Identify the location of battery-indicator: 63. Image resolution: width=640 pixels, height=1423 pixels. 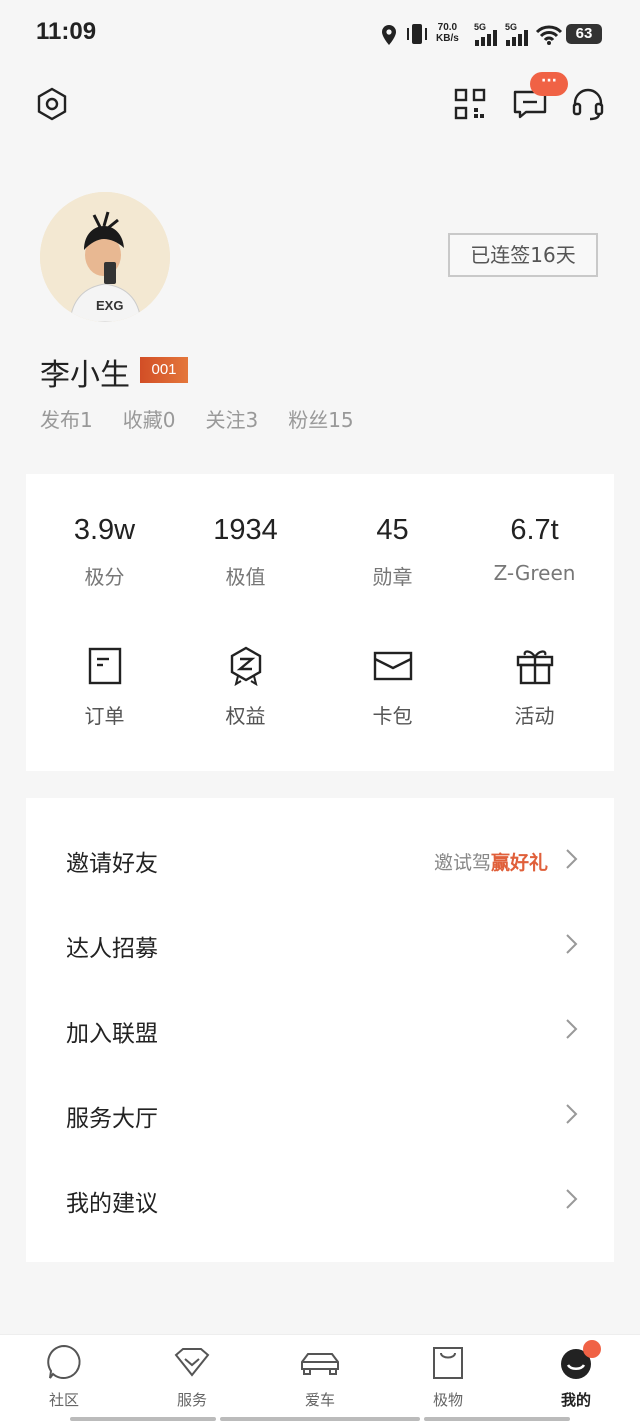
(584, 34).